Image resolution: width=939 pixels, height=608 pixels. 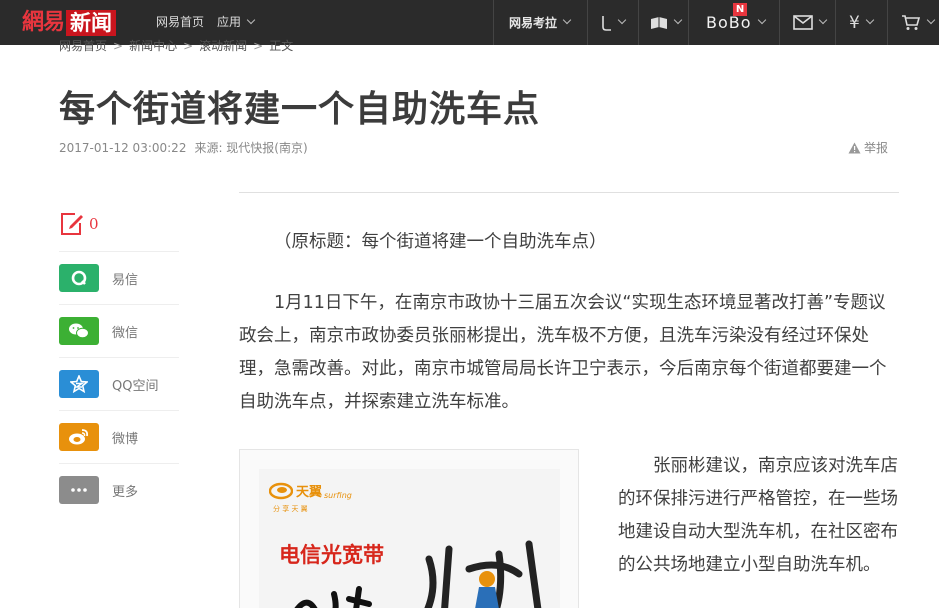 I want to click on share-qzone: QQ空间, so click(x=119, y=383).